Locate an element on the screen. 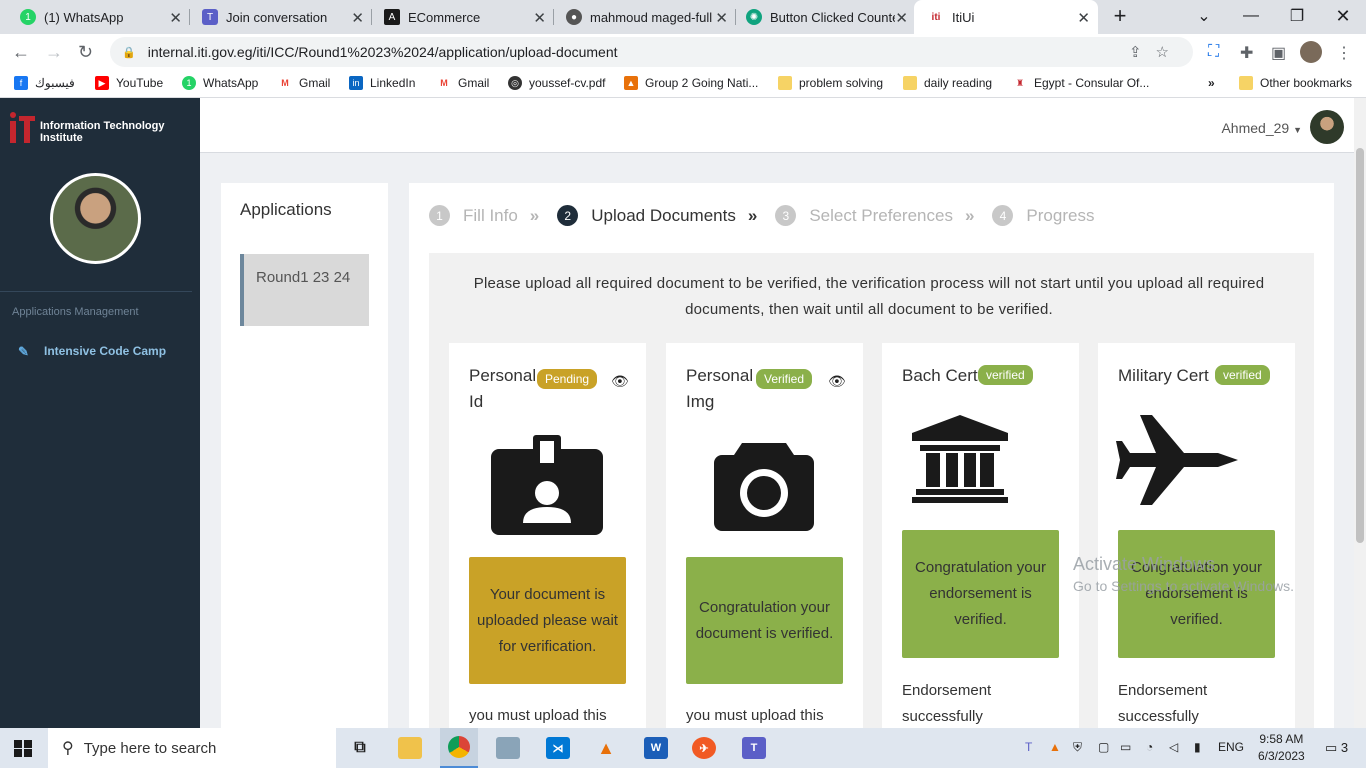  language-indicator: ENG is located at coordinates (1231, 747).